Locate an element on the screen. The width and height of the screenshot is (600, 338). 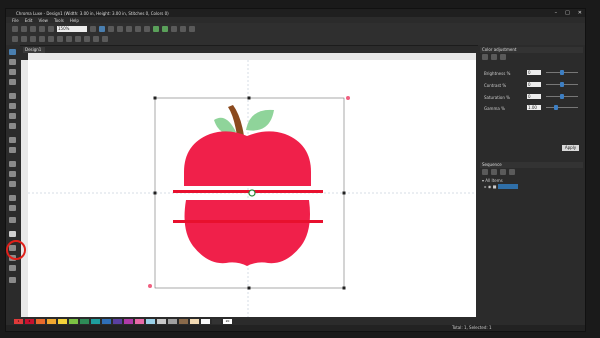
link-tab-icon is located at coordinates (512, 172).